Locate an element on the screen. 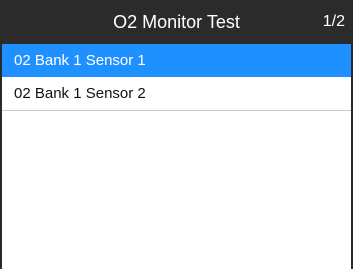 Image resolution: width=353 pixels, height=269 pixels. page-indicator: 1/2 is located at coordinates (333, 21).